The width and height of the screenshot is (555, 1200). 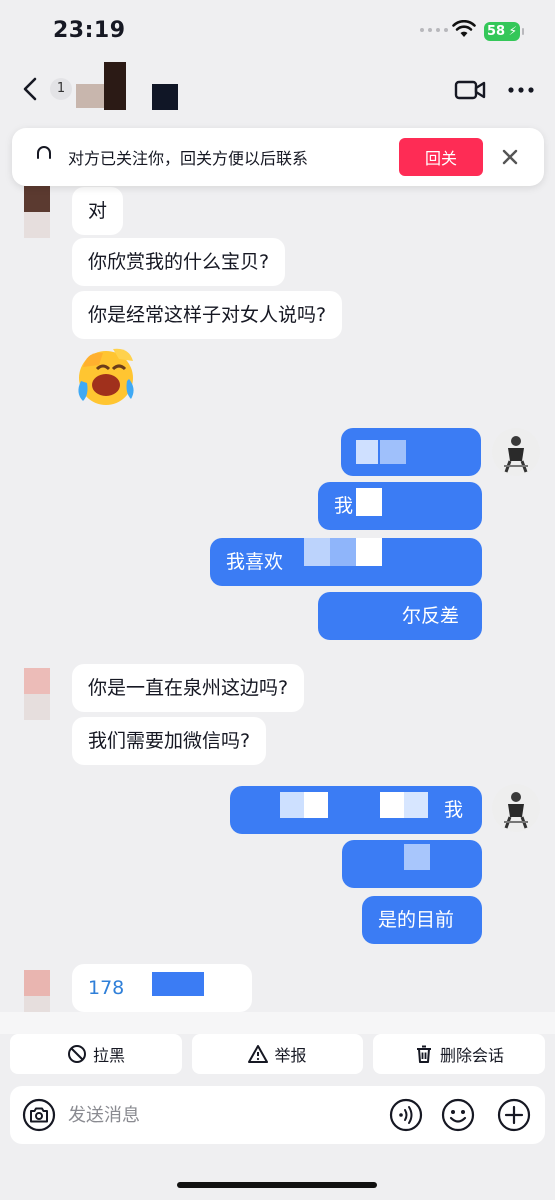 What do you see at coordinates (521, 90) in the screenshot?
I see `more-options-button` at bounding box center [521, 90].